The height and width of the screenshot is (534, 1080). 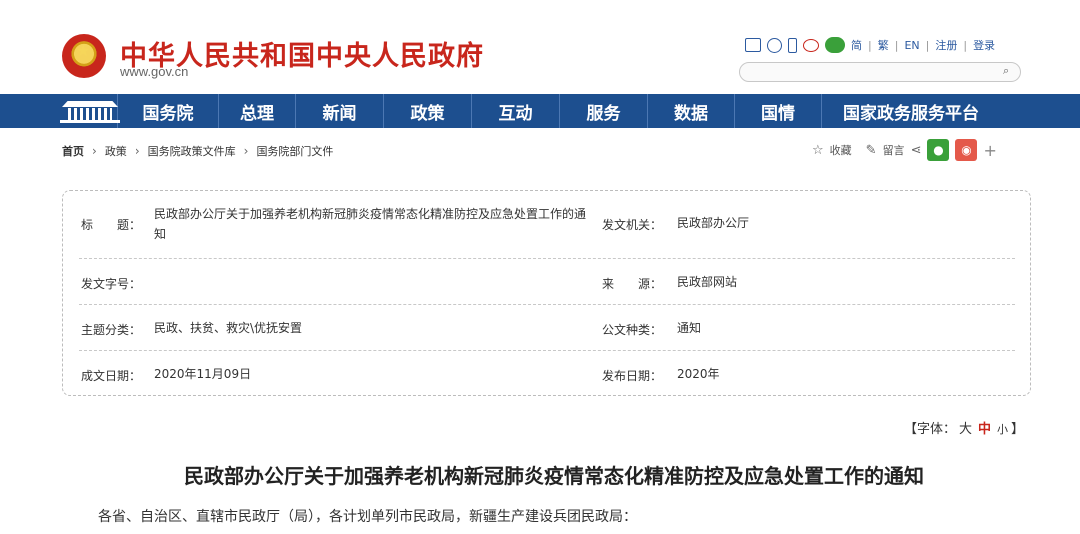 I want to click on title-value: 民政部办公厅关于加强养老机构新冠肺炎疫情常态化精准防控及应急处置工作的通知, so click(x=370, y=224).